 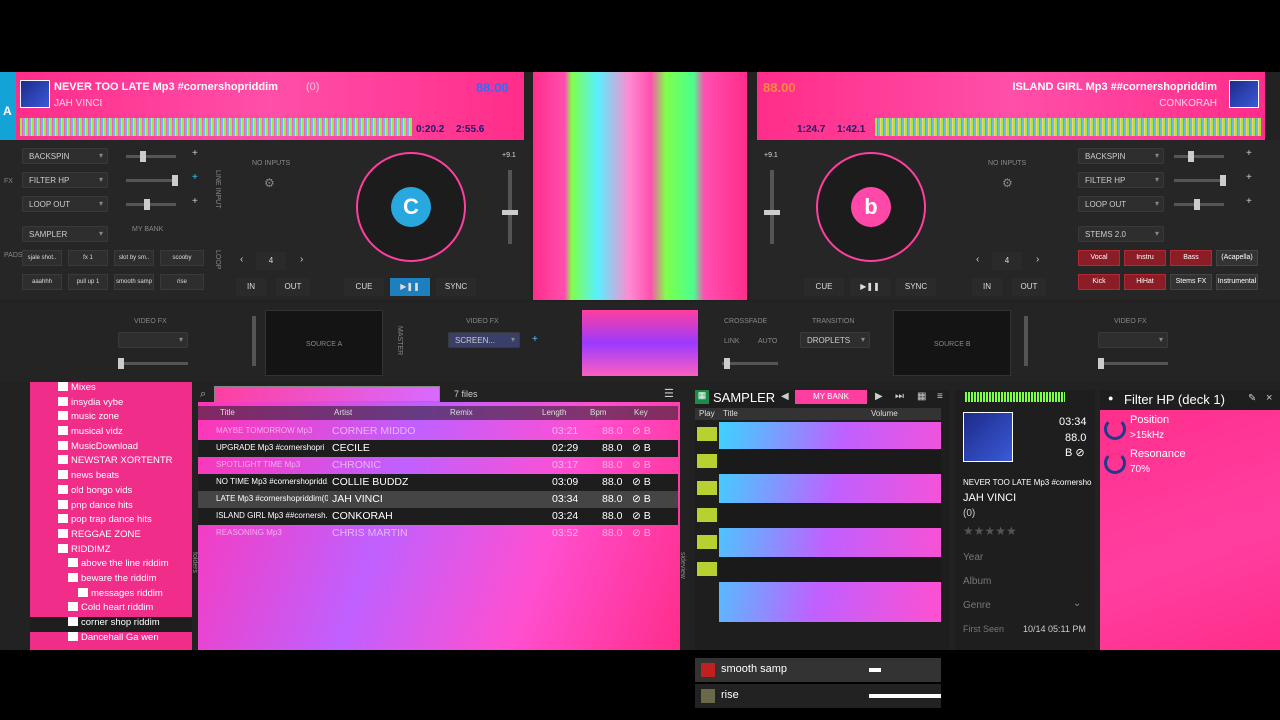 What do you see at coordinates (785, 396) in the screenshot?
I see `sampler-bank-prev-icon: ◀` at bounding box center [785, 396].